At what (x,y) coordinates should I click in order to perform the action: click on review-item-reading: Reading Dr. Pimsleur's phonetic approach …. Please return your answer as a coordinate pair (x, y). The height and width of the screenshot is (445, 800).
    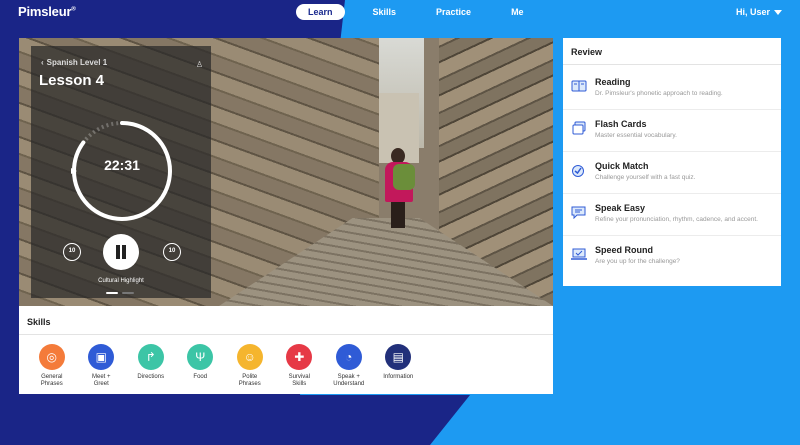
    Looking at the image, I should click on (672, 89).